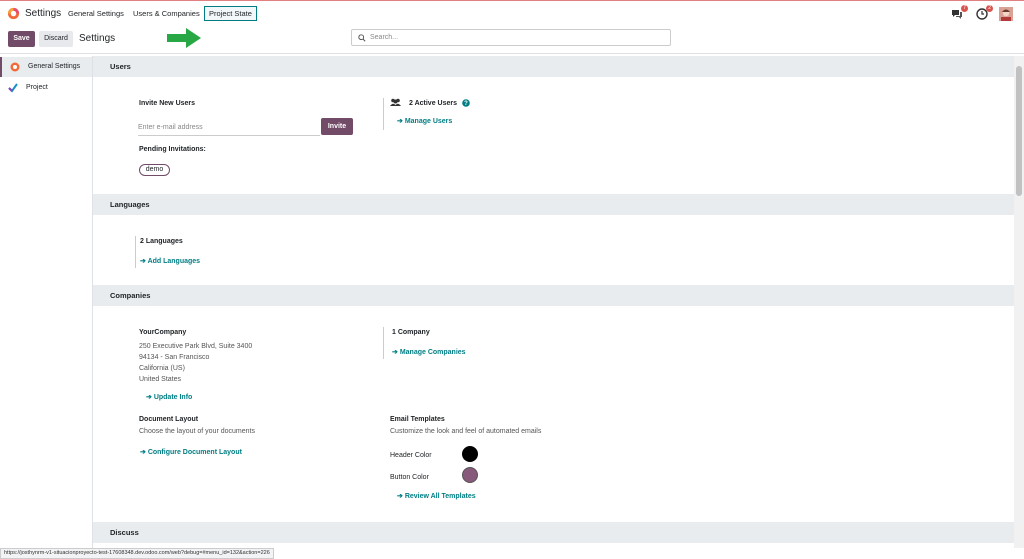 Image resolution: width=1024 pixels, height=559 pixels. What do you see at coordinates (230, 13) in the screenshot?
I see `menu-project-state: Project State` at bounding box center [230, 13].